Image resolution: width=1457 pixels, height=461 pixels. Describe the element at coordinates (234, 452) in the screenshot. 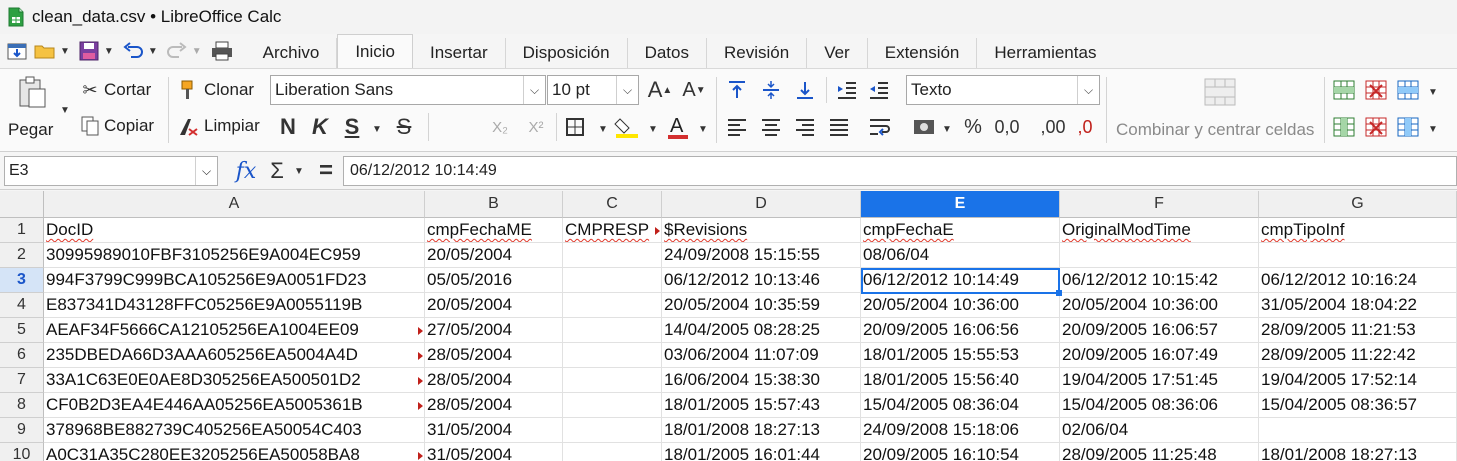

I see `cell-a10: A0C31A35C280EE3205256EA50058BA8` at that location.